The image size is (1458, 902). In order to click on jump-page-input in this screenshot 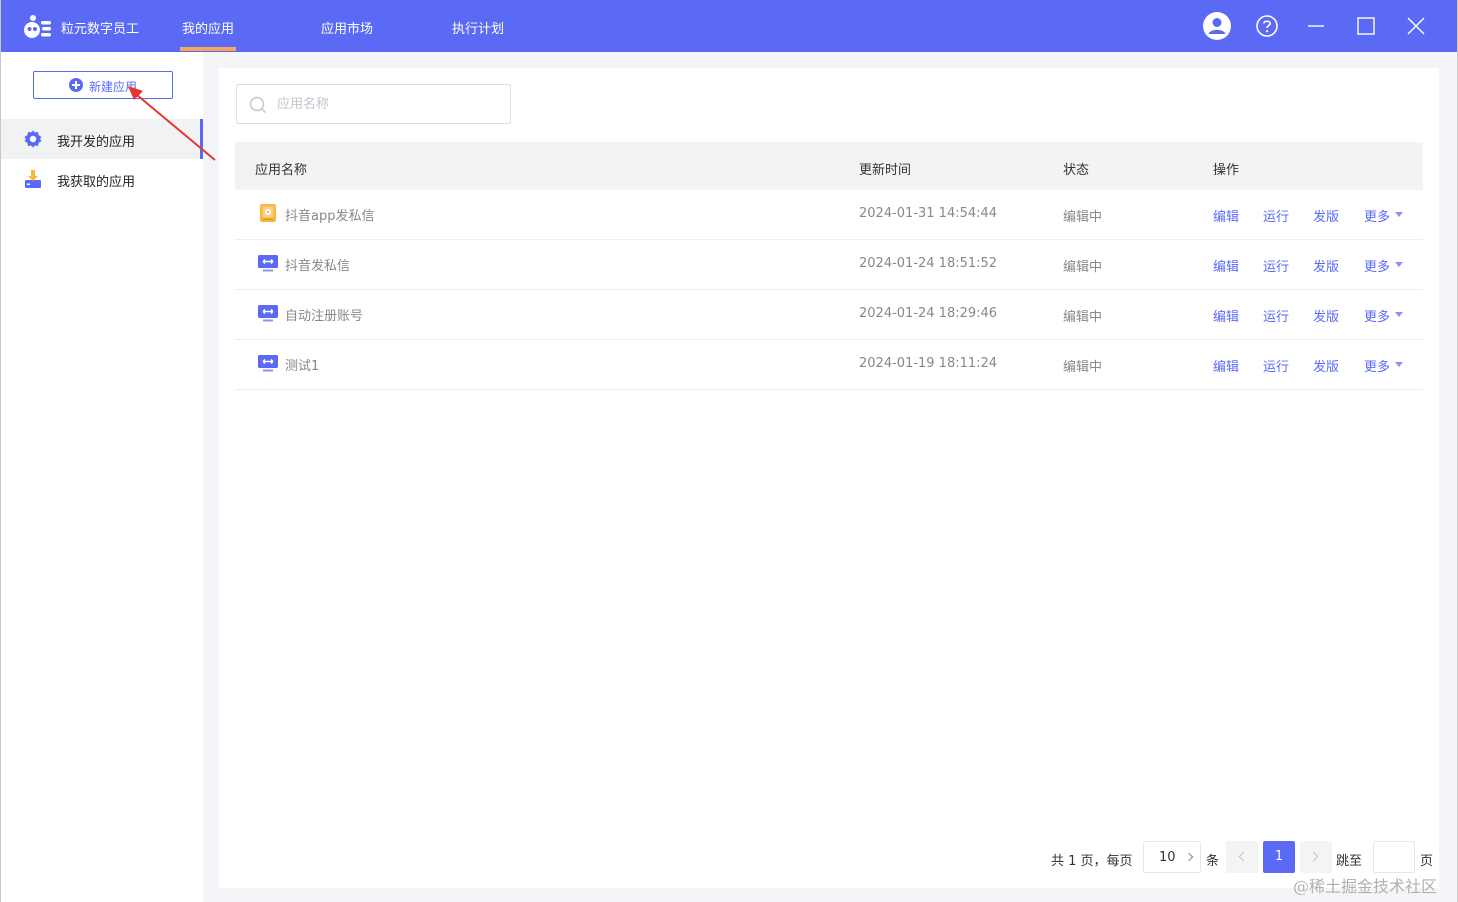, I will do `click(1394, 857)`.